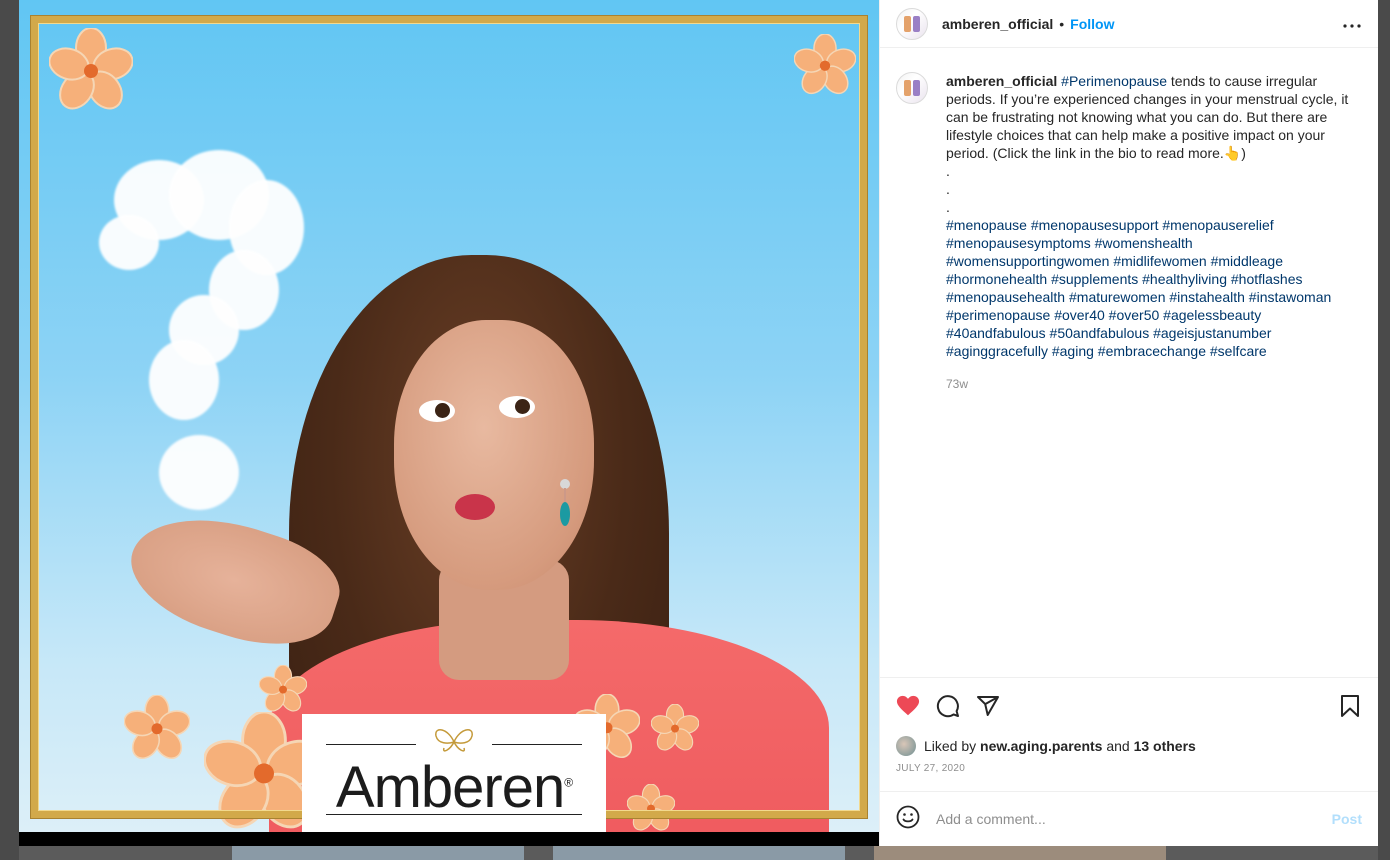  What do you see at coordinates (1094, 279) in the screenshot?
I see `hashtag-link: #supplements` at bounding box center [1094, 279].